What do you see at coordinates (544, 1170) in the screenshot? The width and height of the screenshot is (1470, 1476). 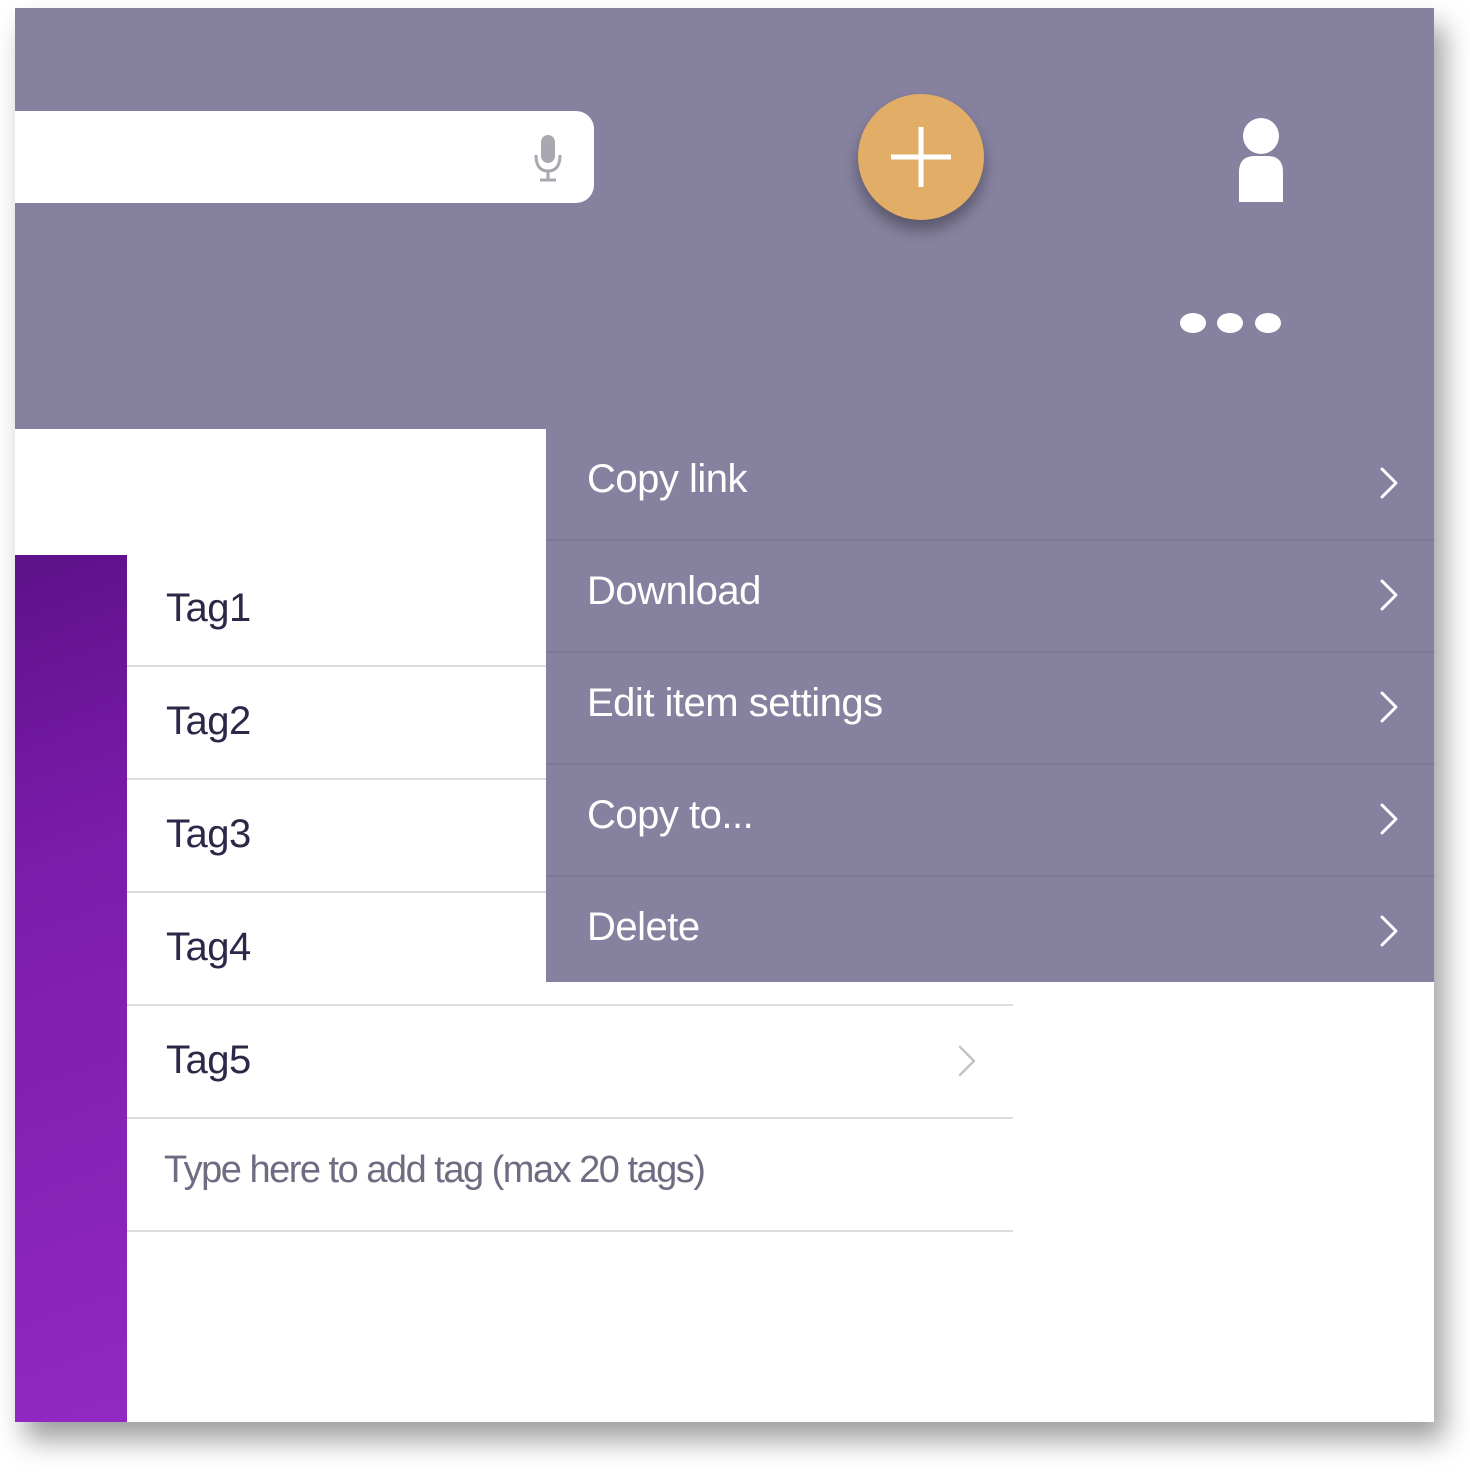 I see `add-tag-input` at bounding box center [544, 1170].